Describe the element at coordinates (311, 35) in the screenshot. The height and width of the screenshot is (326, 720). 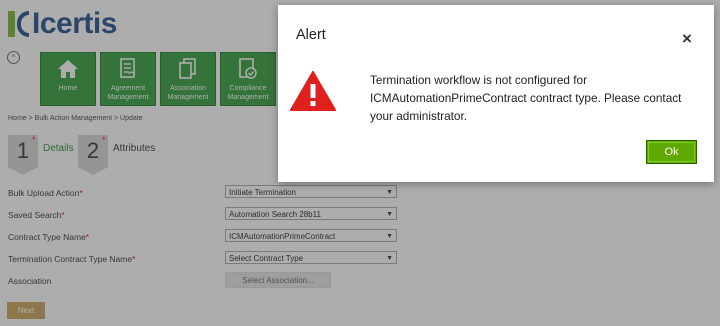
I see `alert-title: Alert` at that location.